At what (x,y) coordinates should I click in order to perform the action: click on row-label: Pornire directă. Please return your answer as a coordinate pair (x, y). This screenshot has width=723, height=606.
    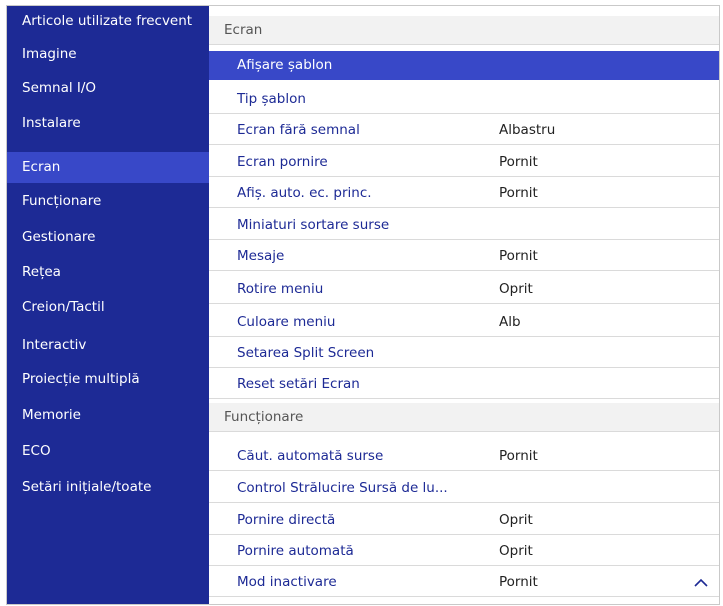
    Looking at the image, I should click on (286, 520).